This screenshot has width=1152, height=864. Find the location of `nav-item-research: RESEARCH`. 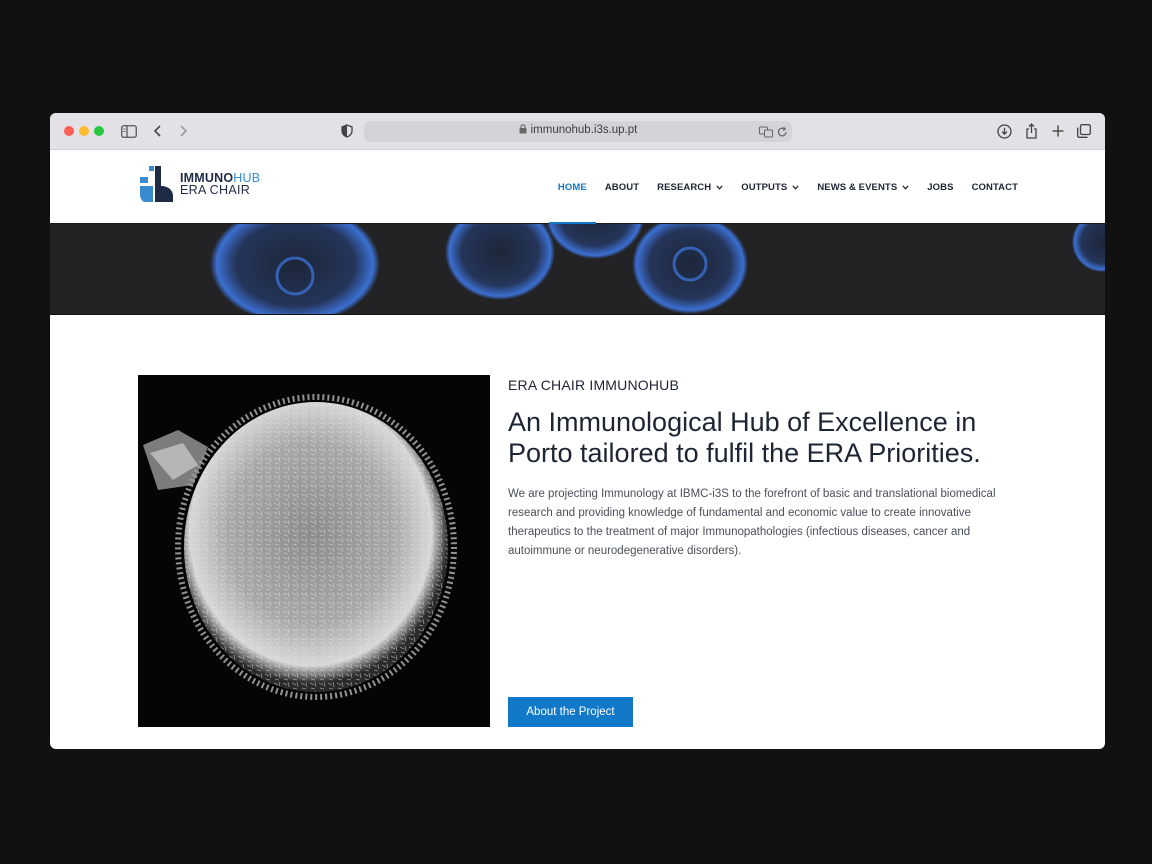

nav-item-research: RESEARCH is located at coordinates (690, 187).